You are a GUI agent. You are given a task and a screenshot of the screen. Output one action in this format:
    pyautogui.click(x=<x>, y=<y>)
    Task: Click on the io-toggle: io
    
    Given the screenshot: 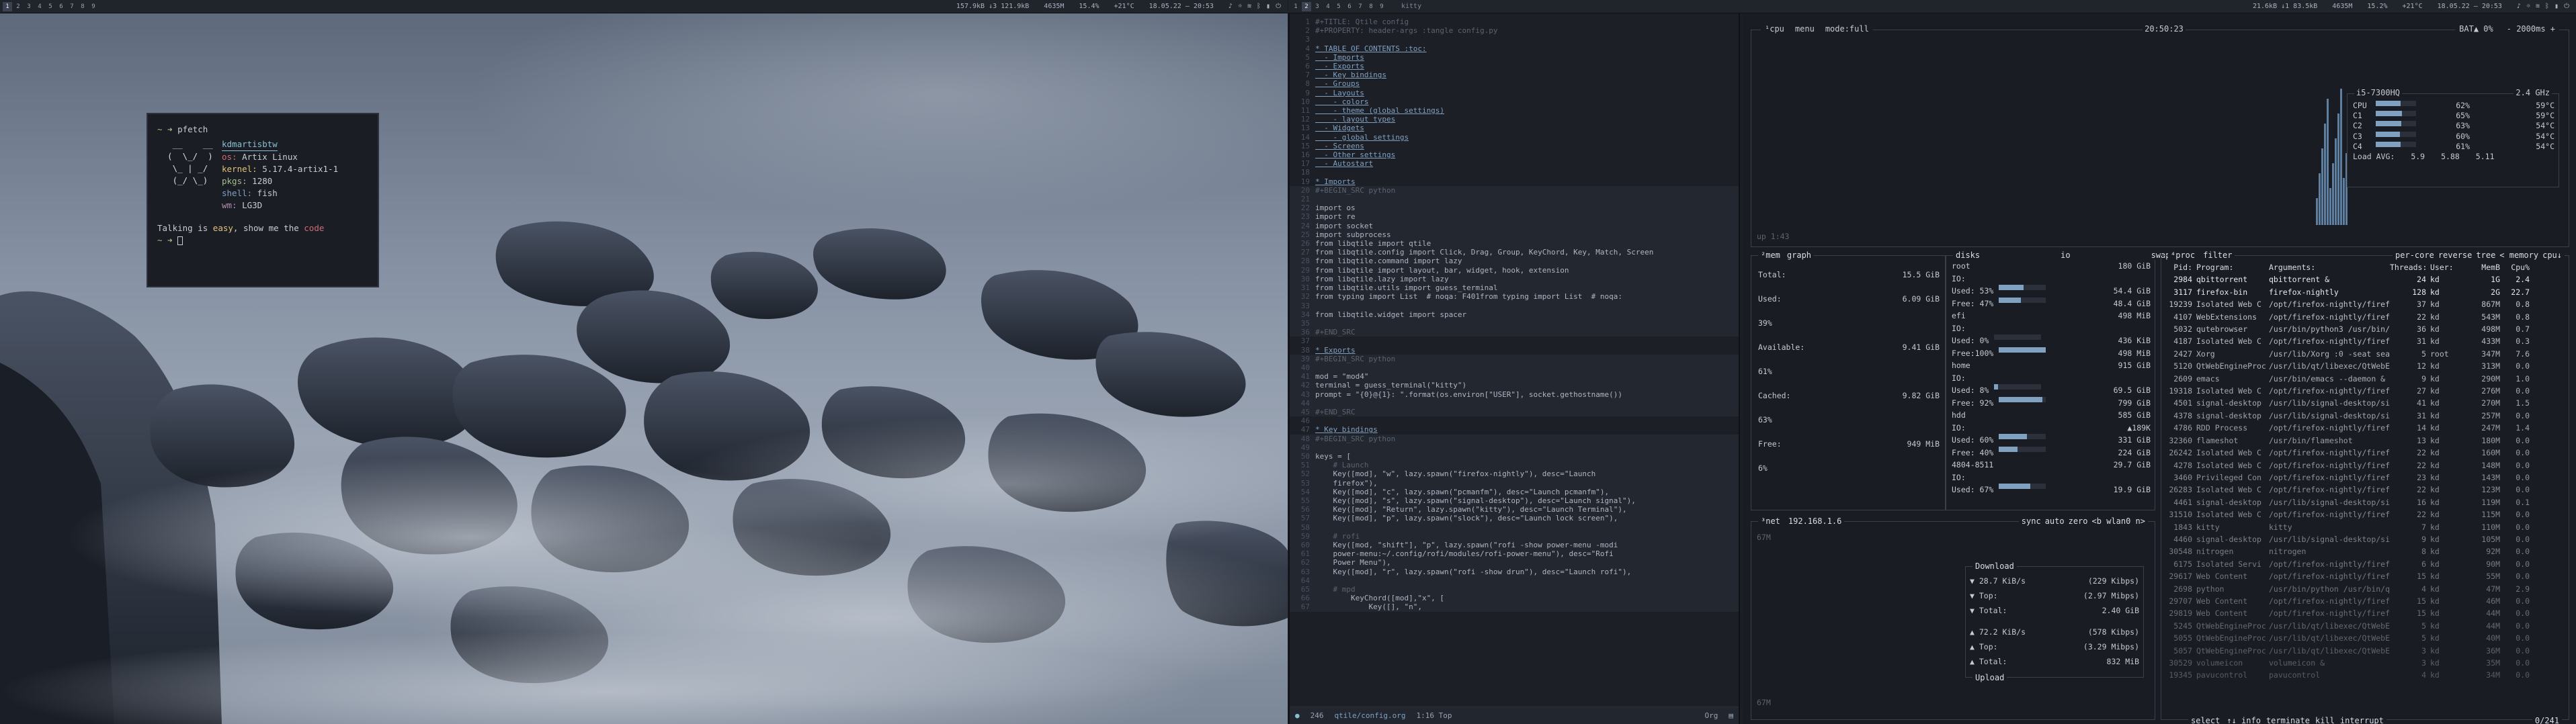 What is the action you would take?
    pyautogui.click(x=2065, y=255)
    